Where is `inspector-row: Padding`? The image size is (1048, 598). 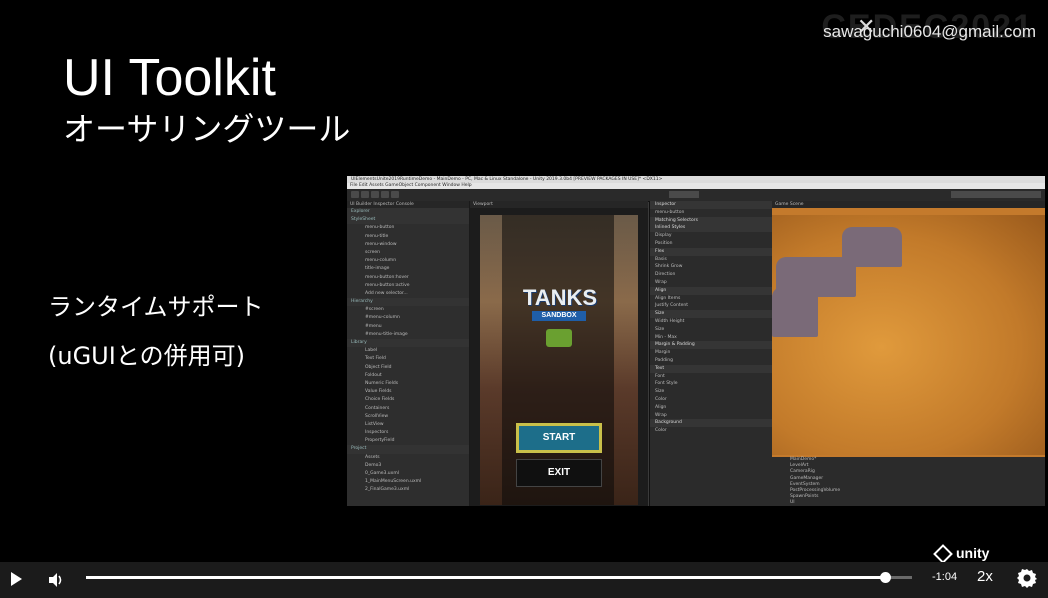 inspector-row: Padding is located at coordinates (664, 360).